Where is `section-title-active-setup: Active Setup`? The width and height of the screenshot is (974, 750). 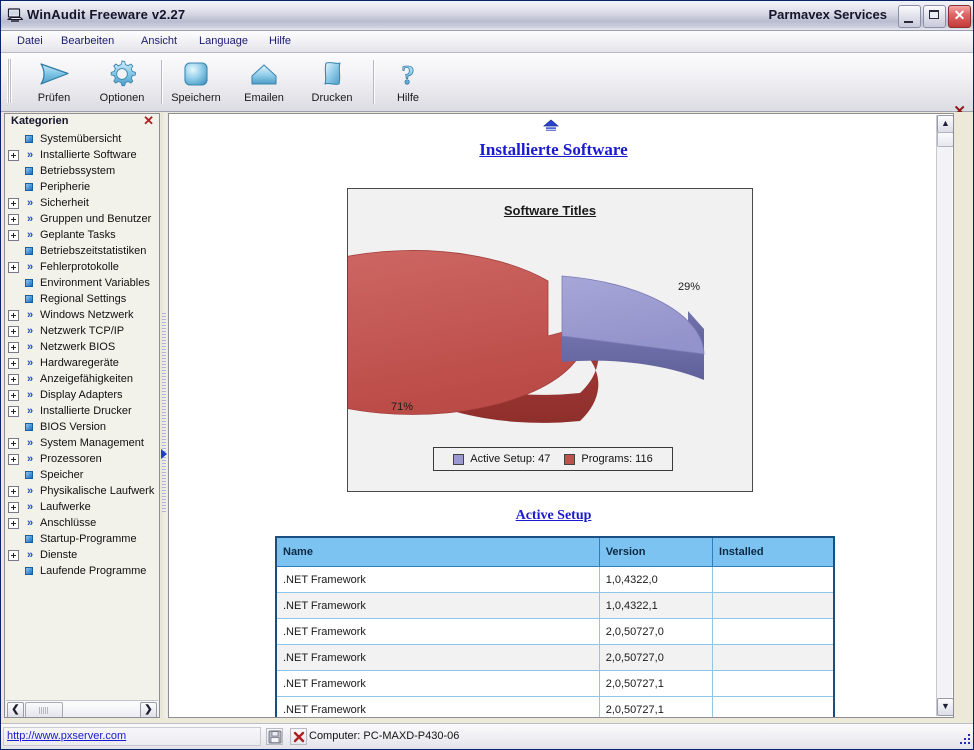
section-title-active-setup: Active Setup is located at coordinates (553, 516).